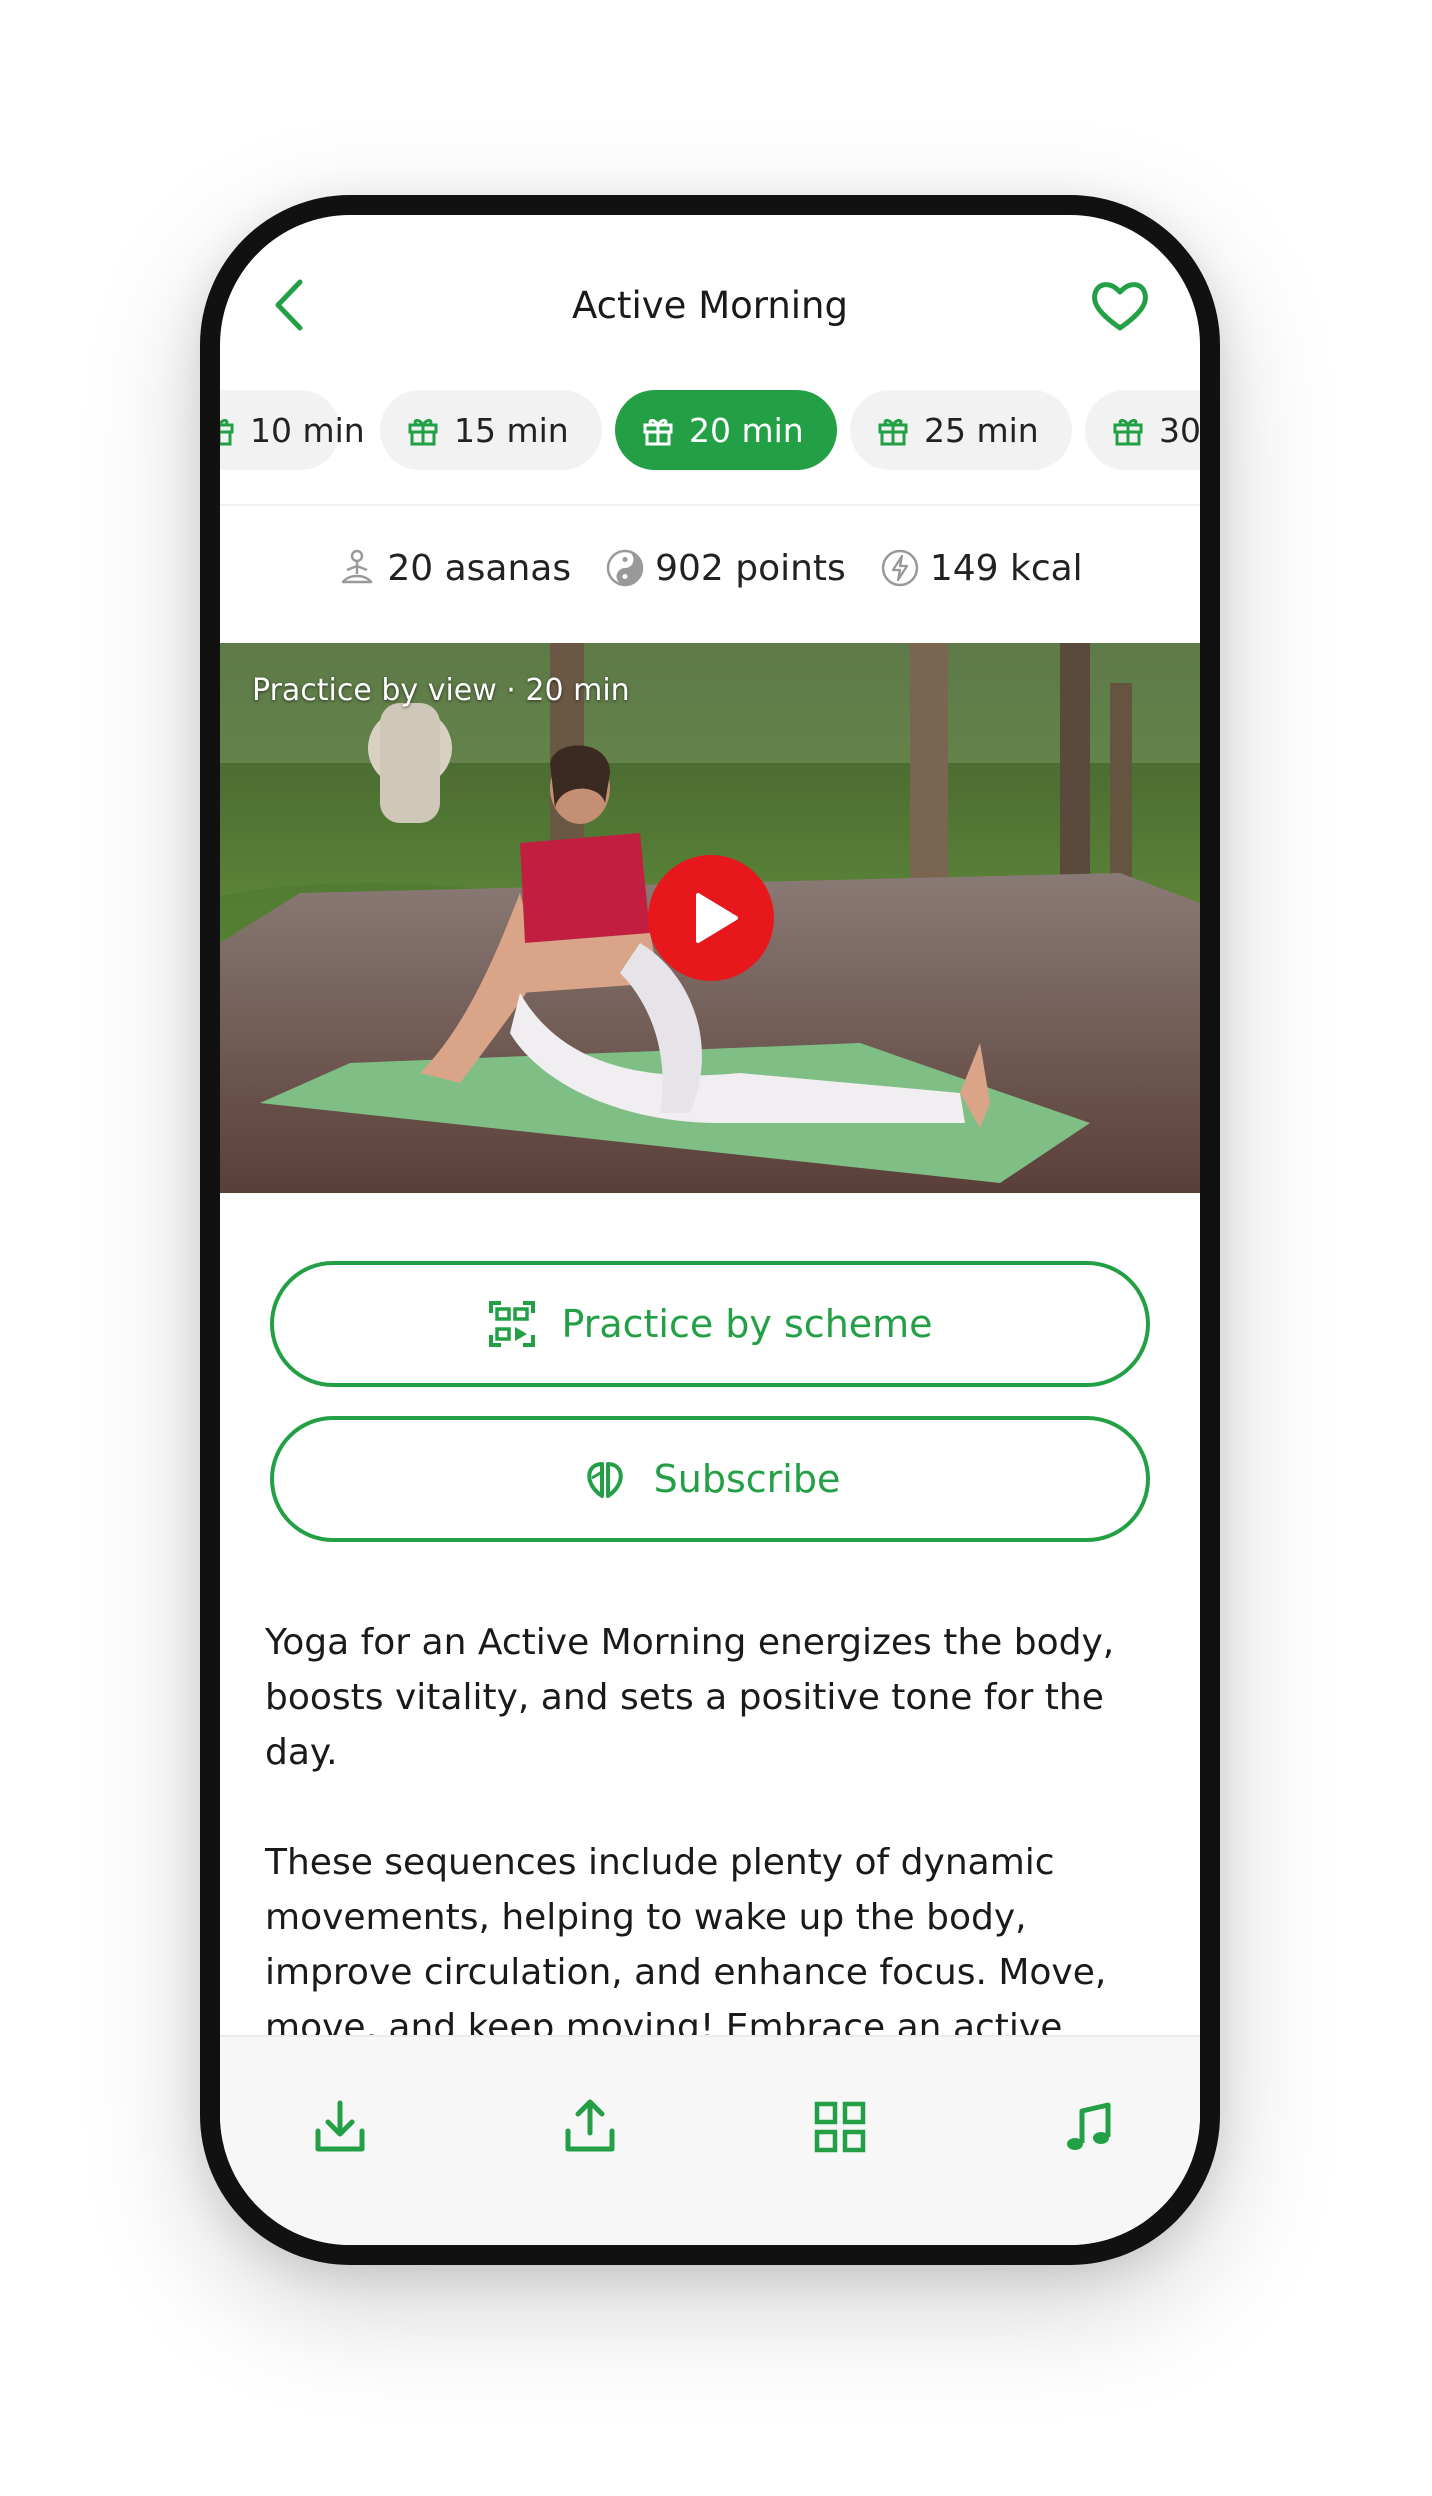 This screenshot has width=1432, height=2496. I want to click on stat-points: 902 points, so click(725, 568).